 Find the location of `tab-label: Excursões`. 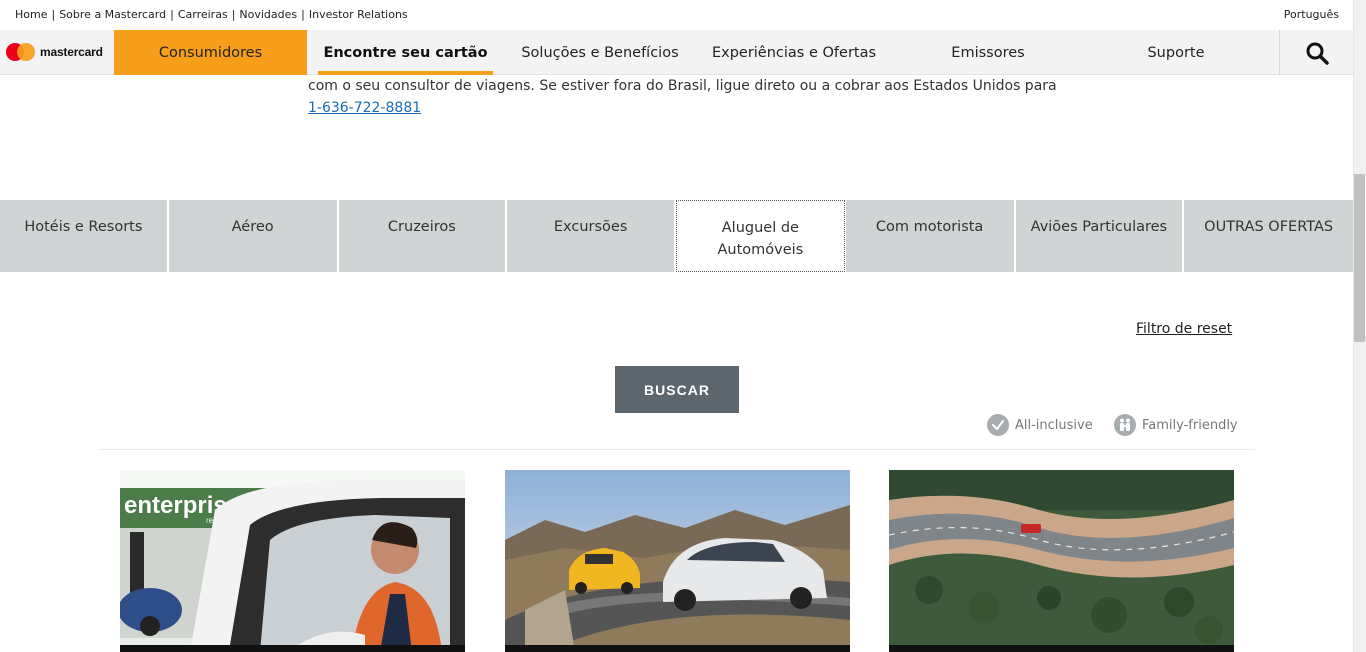

tab-label: Excursões is located at coordinates (590, 227).